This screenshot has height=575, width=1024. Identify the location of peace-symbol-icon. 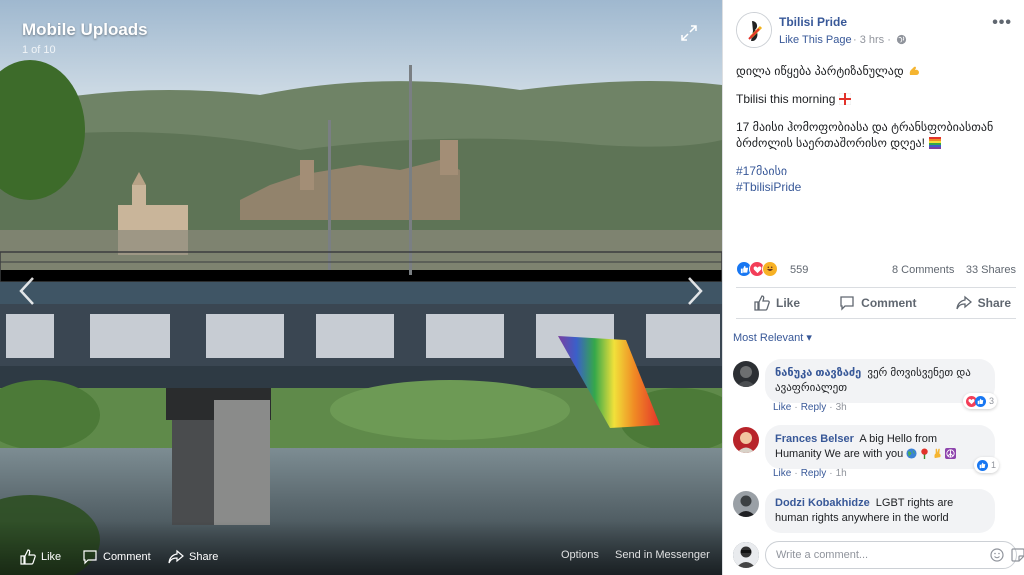
(951, 453).